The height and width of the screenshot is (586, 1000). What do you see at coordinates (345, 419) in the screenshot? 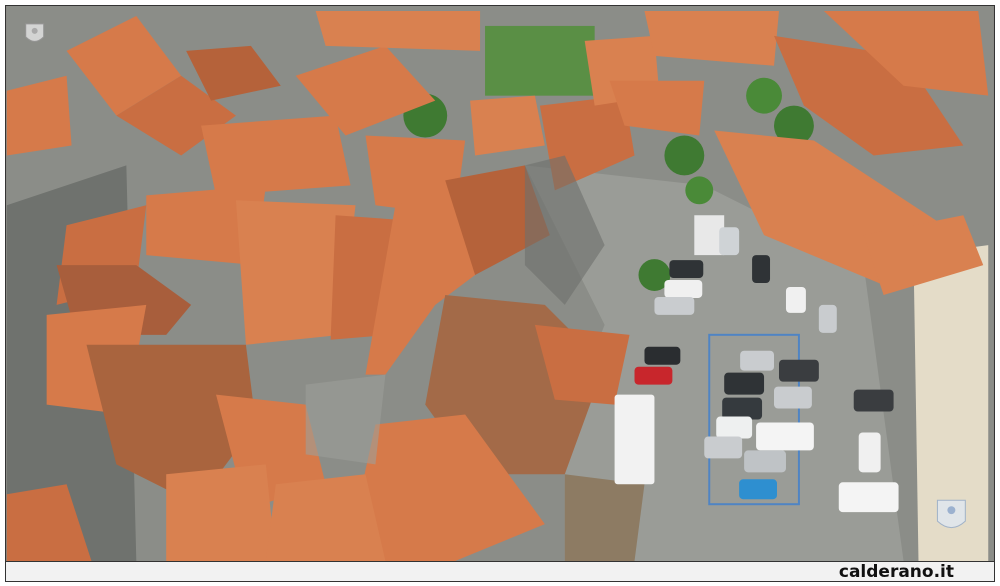
I see `courtyard` at bounding box center [345, 419].